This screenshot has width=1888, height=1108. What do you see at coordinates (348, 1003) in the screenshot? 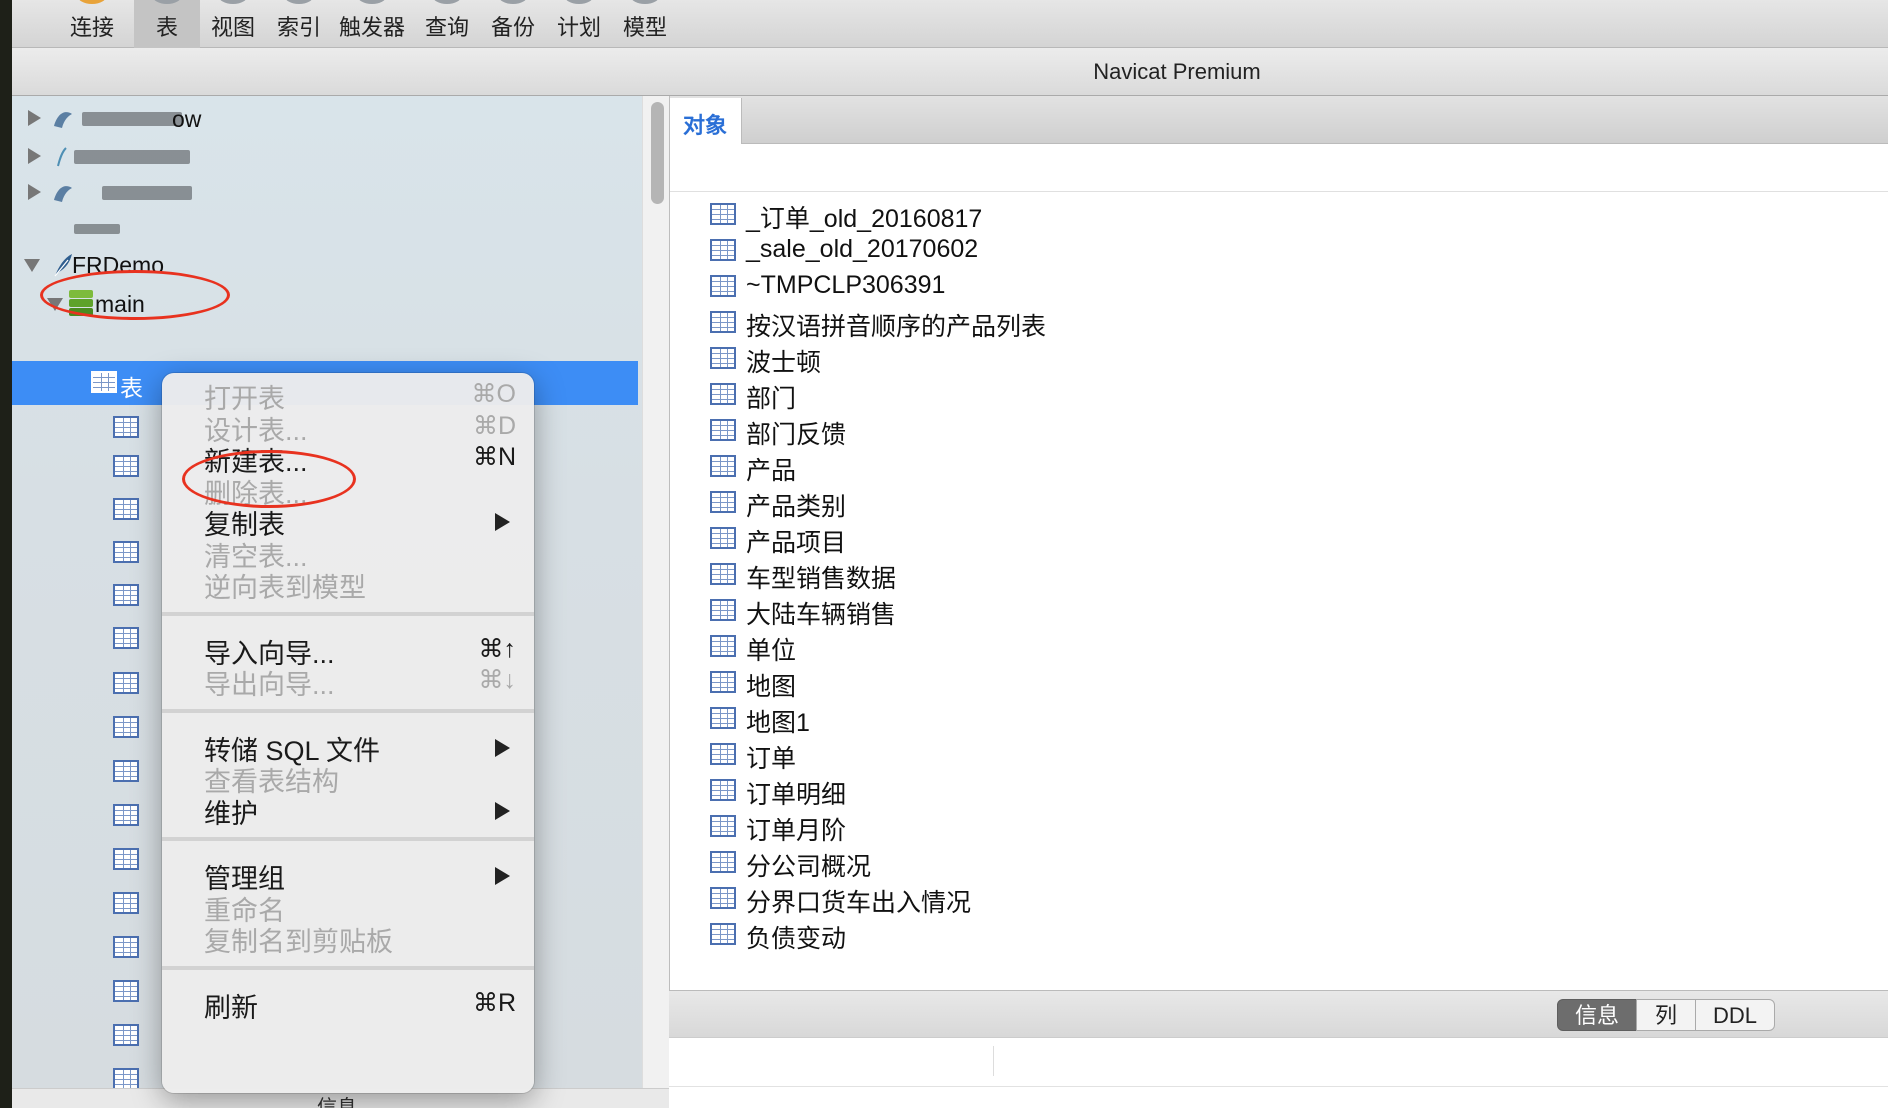
I see `context-menu-item: 刷新 ⌘R` at bounding box center [348, 1003].